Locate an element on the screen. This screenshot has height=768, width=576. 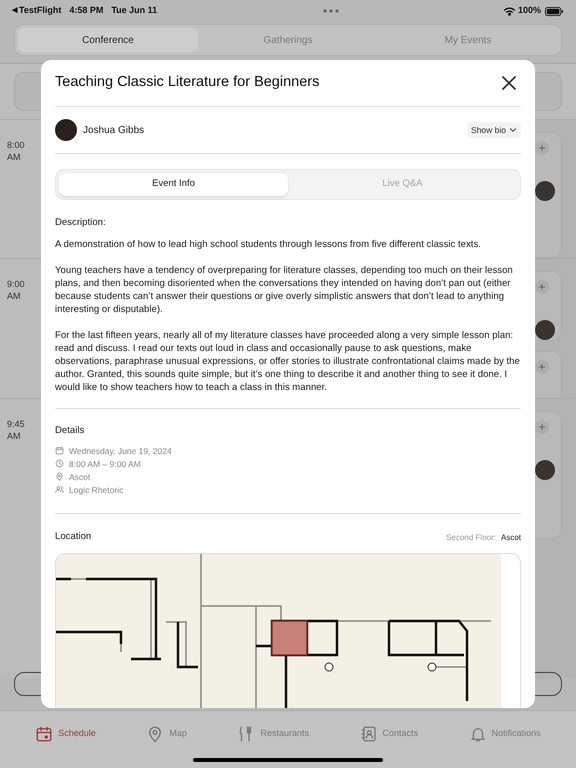
chevron-down-icon is located at coordinates (513, 130).